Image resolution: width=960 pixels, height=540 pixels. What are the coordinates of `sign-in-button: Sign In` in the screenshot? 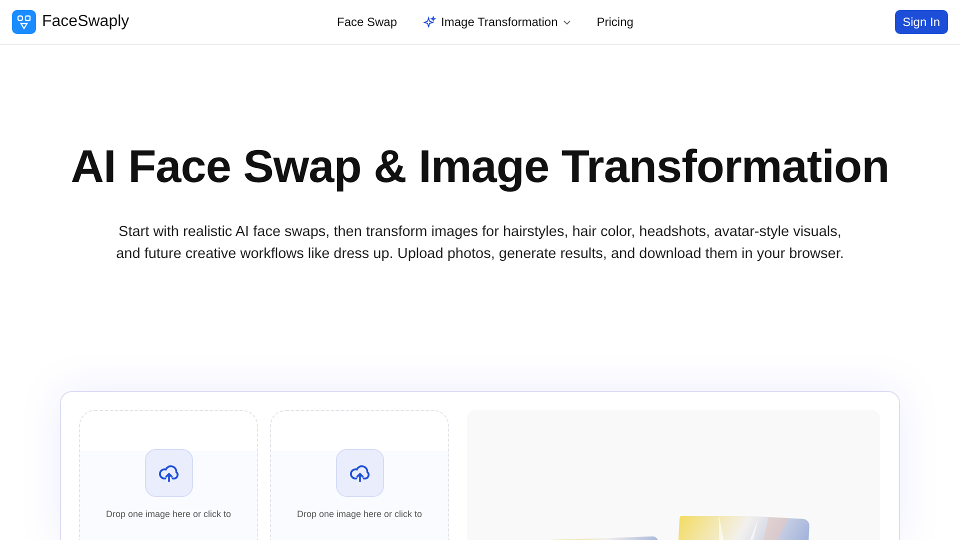 It's located at (921, 22).